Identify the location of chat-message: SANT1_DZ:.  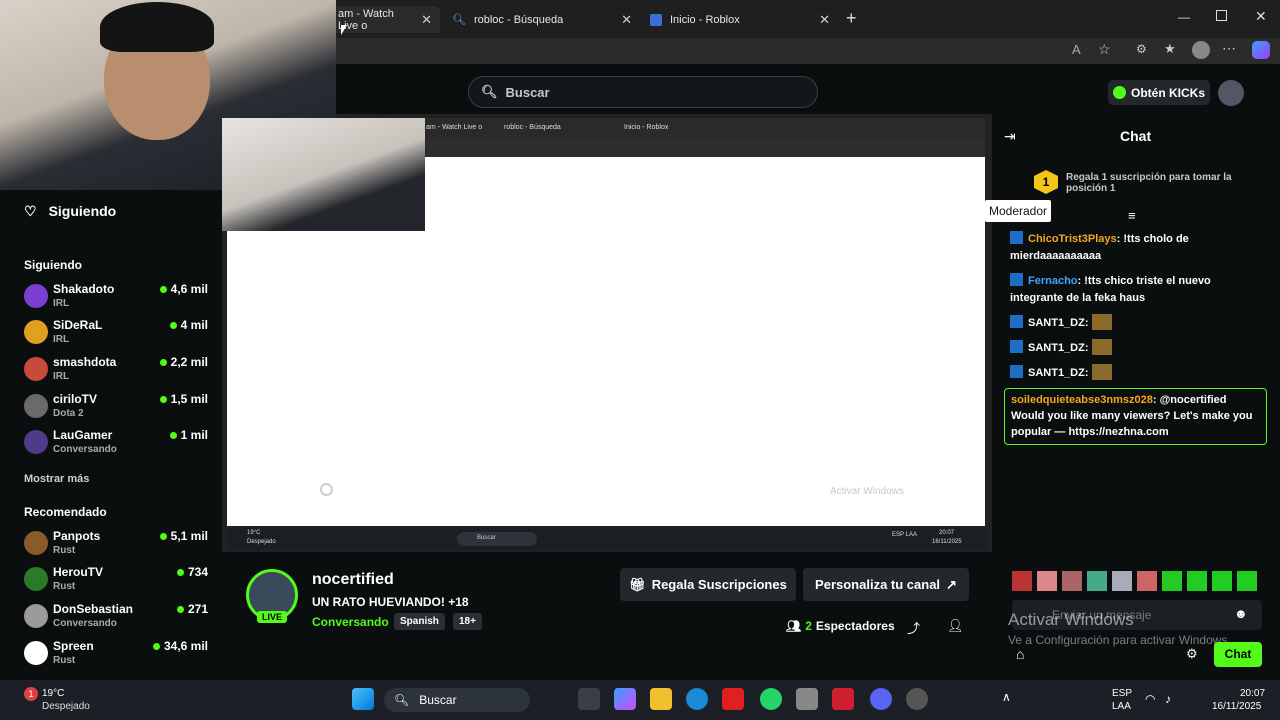
(1130, 373).